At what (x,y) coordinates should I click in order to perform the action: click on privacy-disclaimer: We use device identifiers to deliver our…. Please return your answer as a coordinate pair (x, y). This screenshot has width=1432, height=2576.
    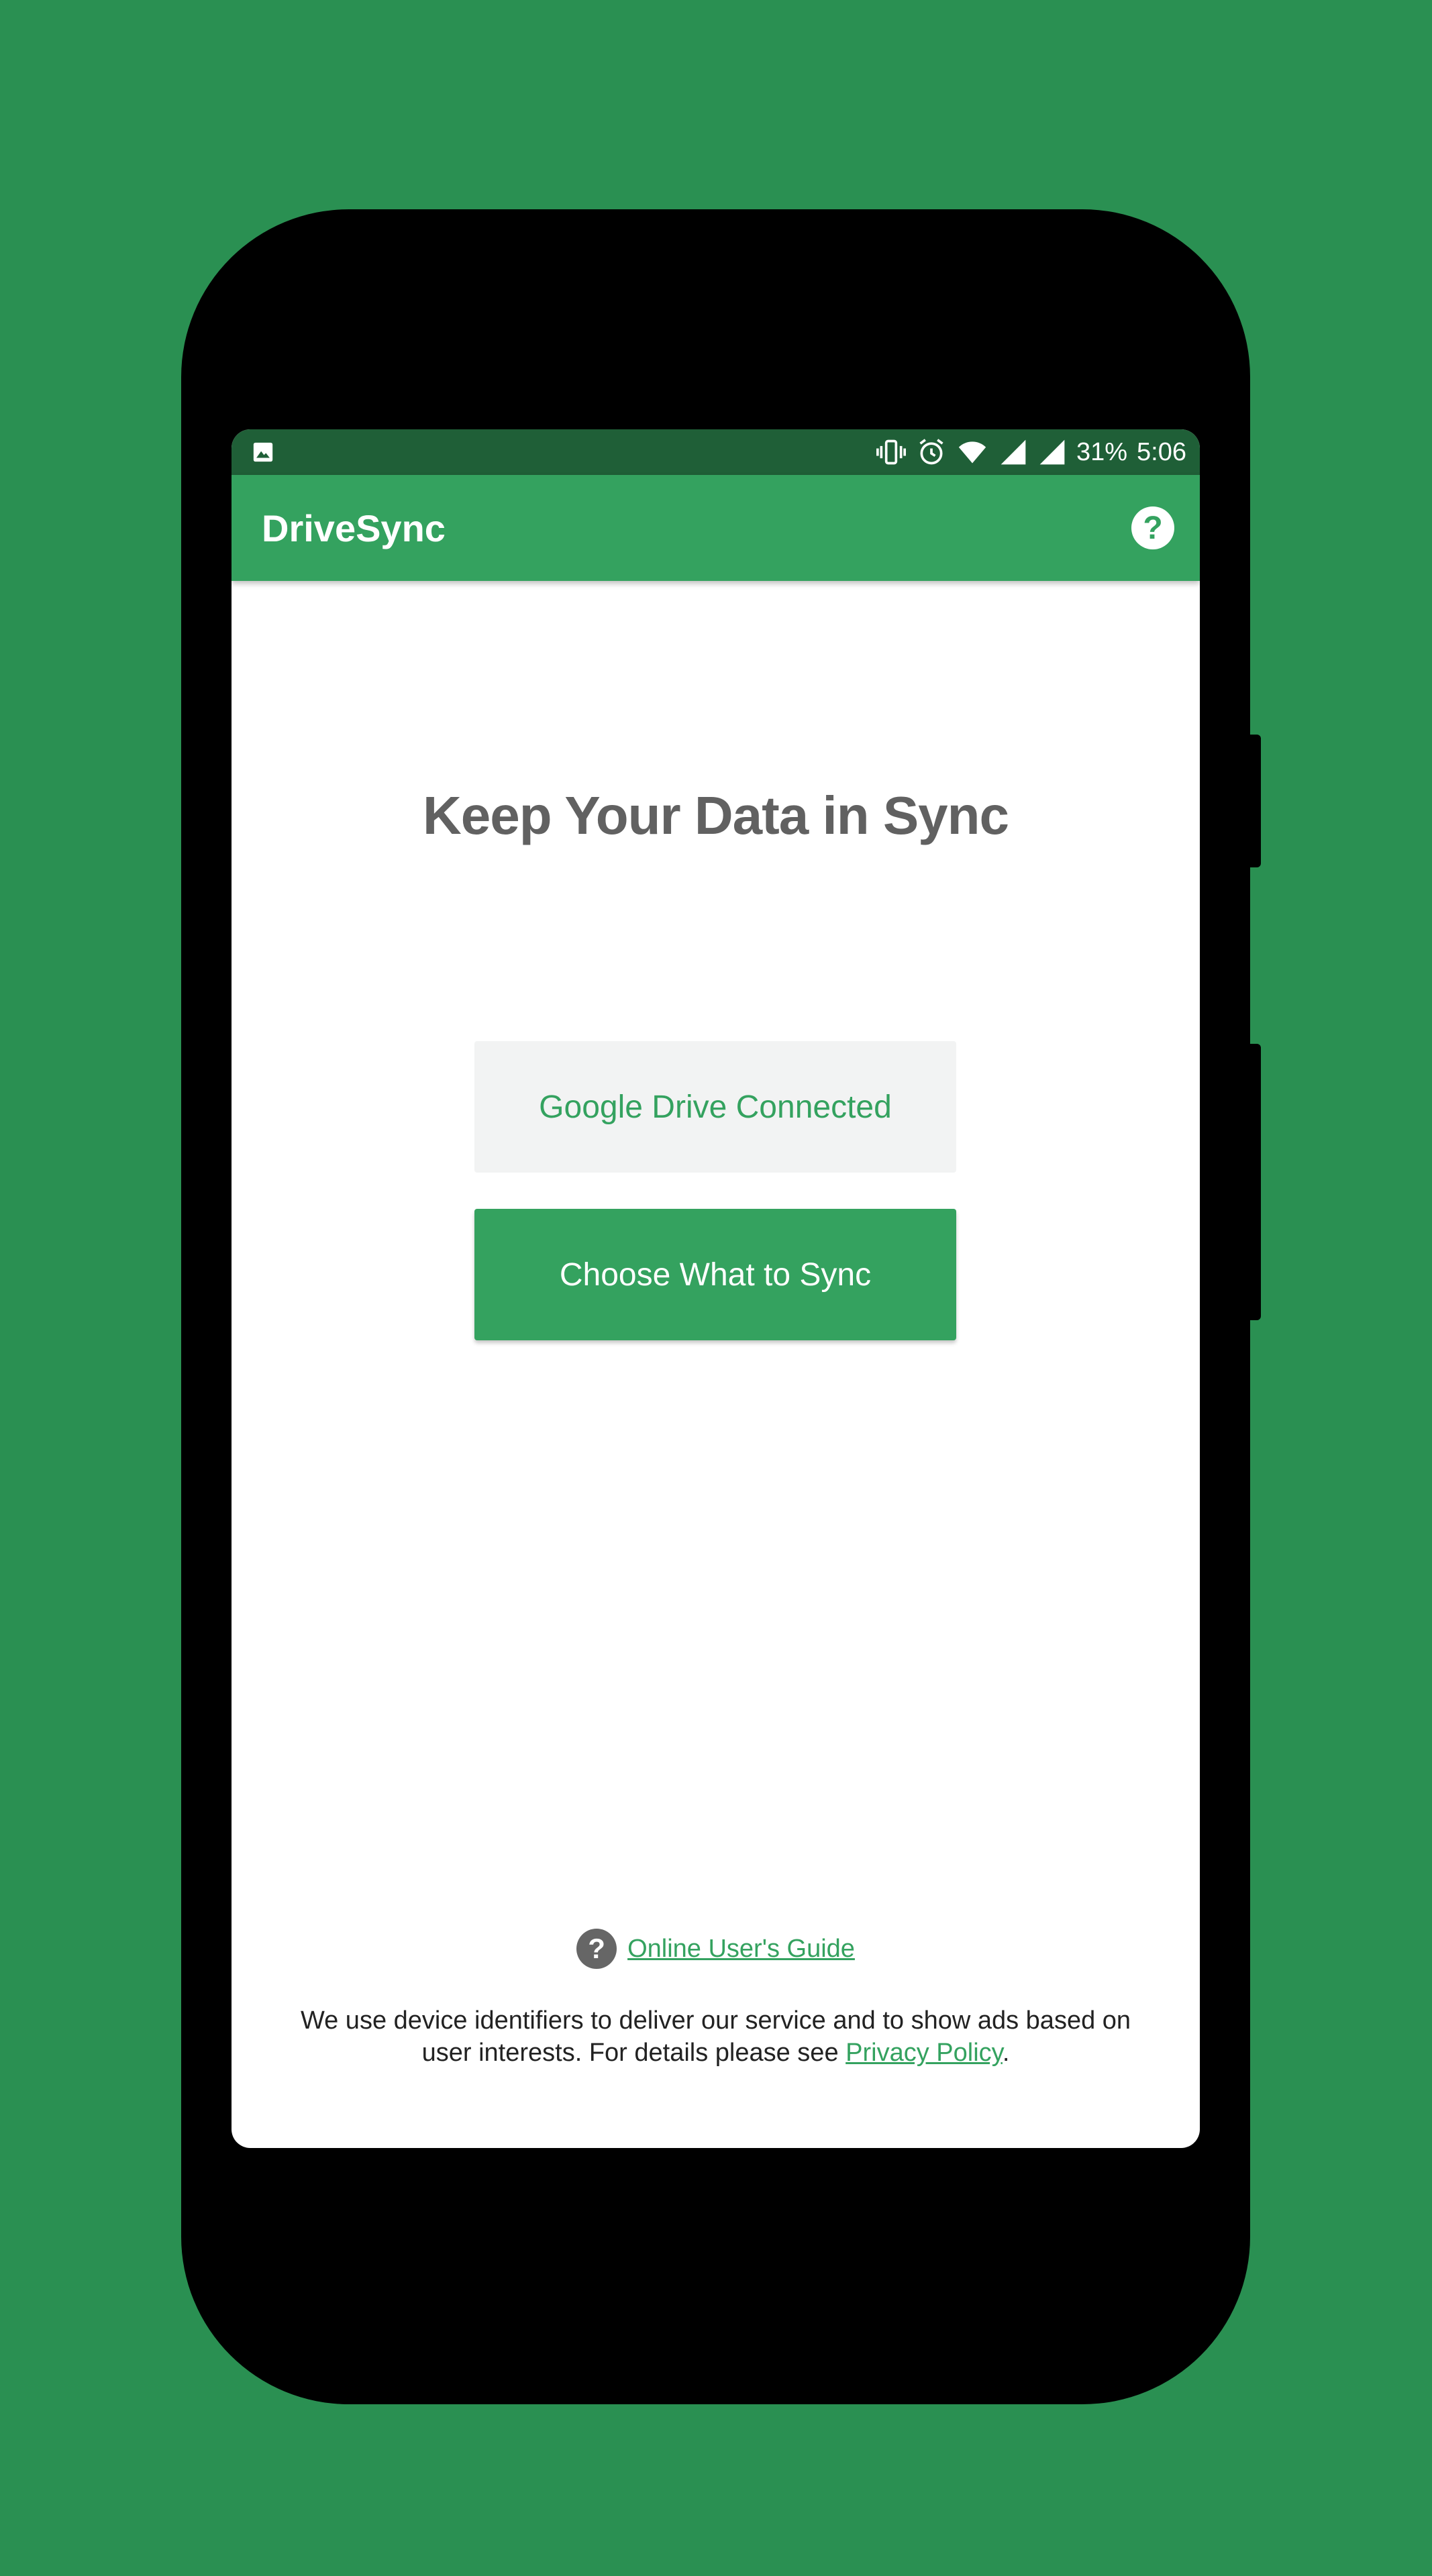
    Looking at the image, I should click on (715, 2036).